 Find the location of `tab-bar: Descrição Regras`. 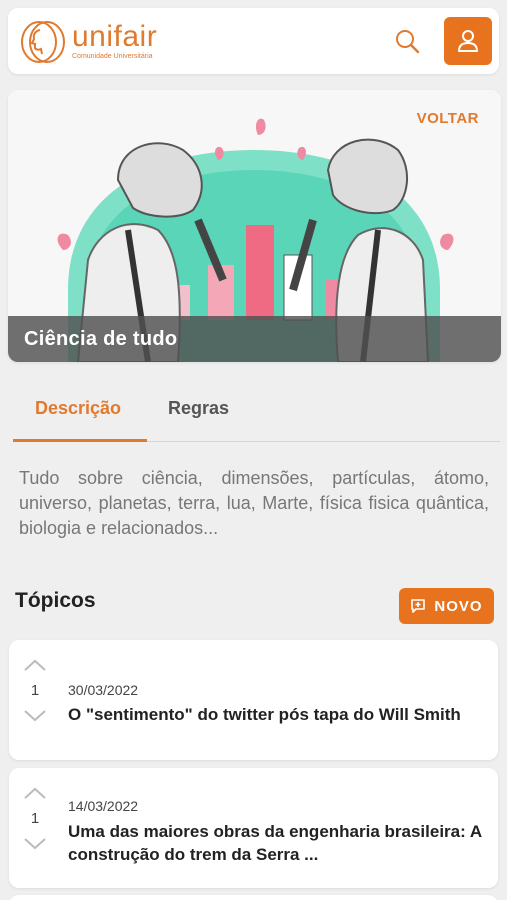

tab-bar: Descrição Regras is located at coordinates (256, 411).